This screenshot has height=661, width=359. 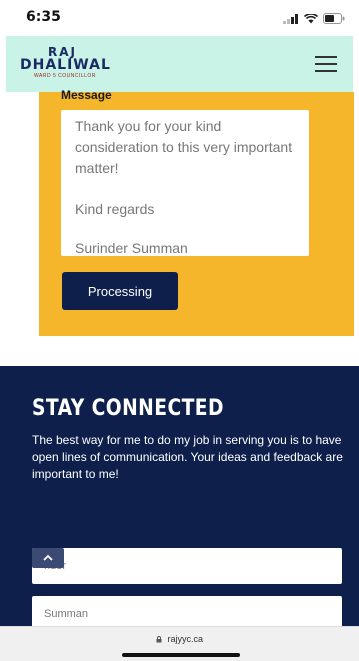 I want to click on url-text: rajyyc.ca, so click(x=185, y=639).